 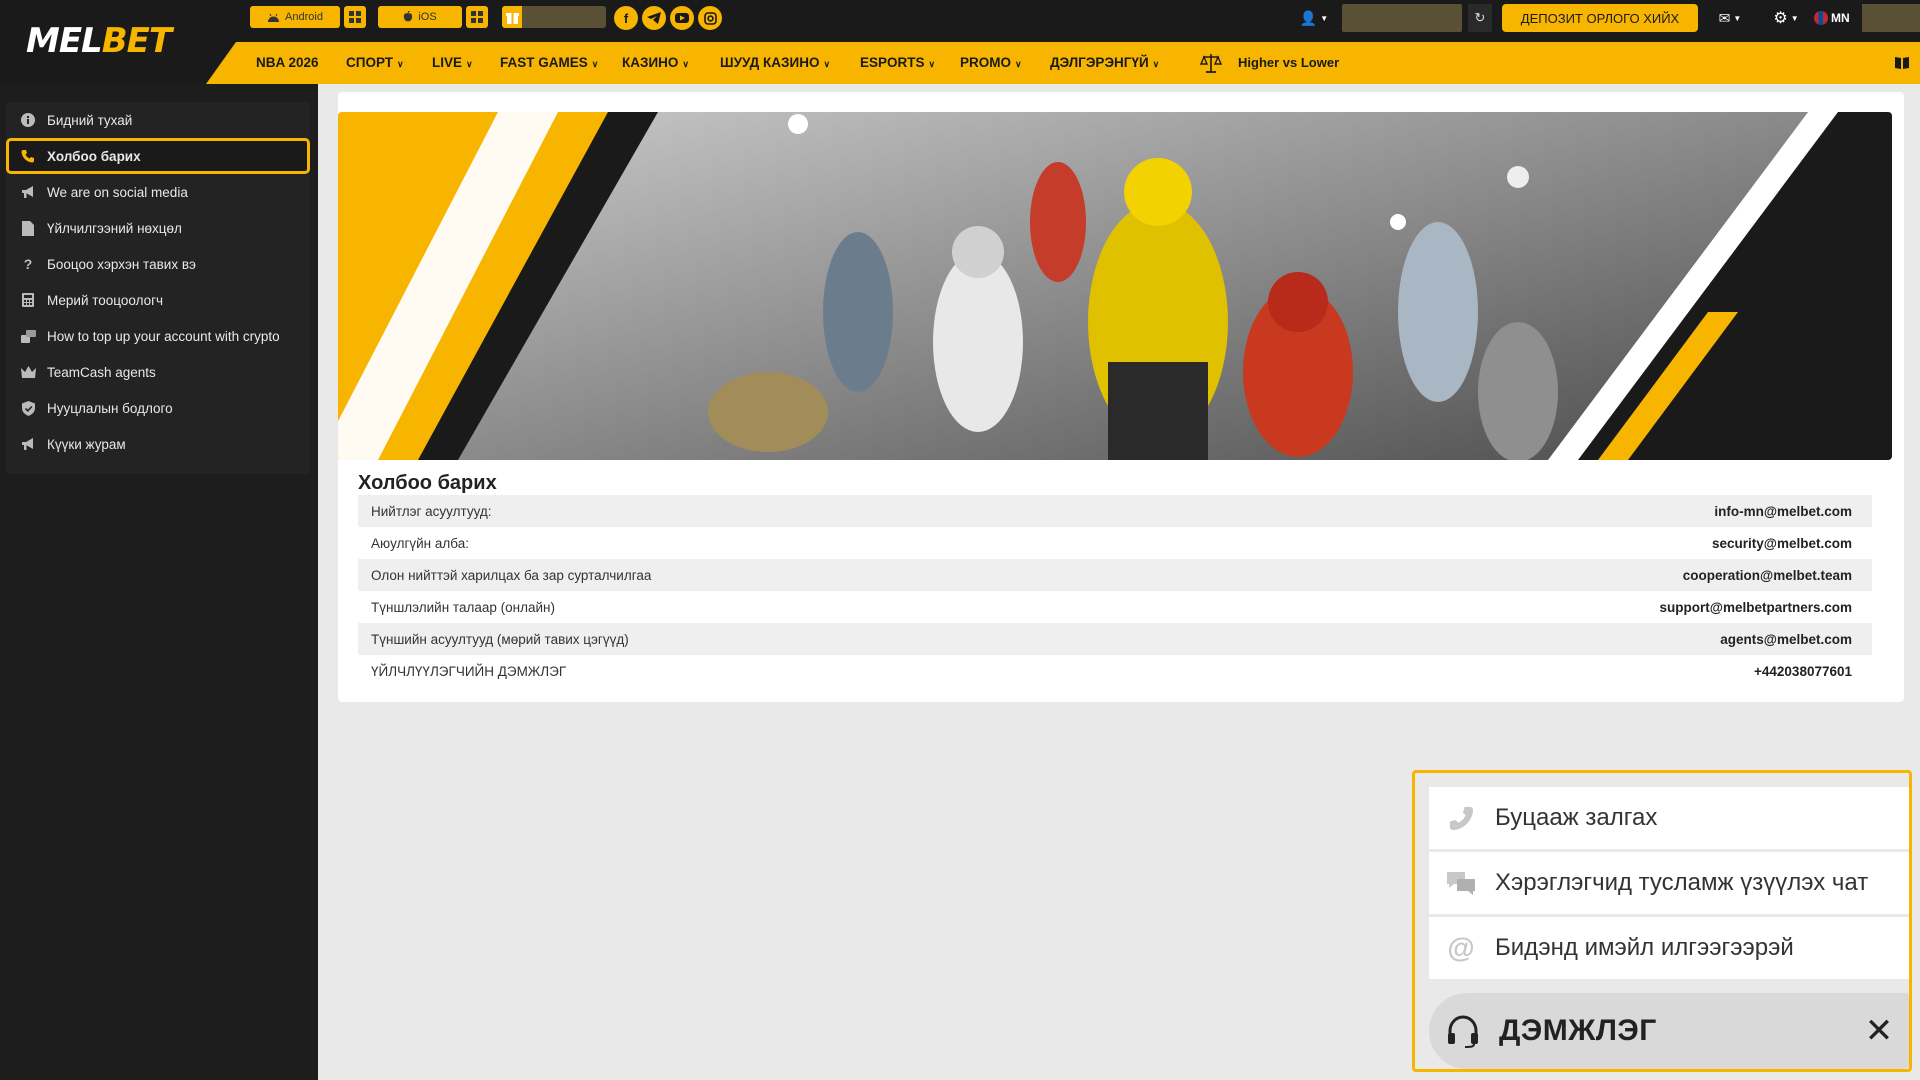 What do you see at coordinates (28, 120) in the screenshot?
I see `info-icon` at bounding box center [28, 120].